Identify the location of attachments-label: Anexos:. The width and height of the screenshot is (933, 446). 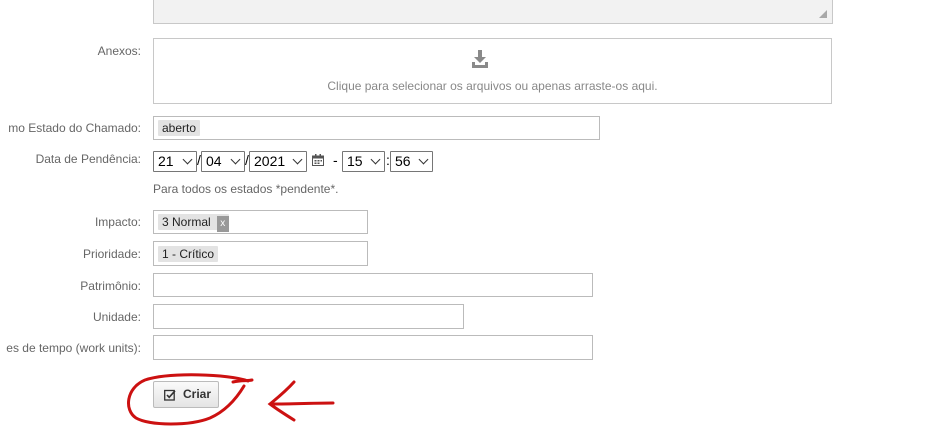
(119, 51).